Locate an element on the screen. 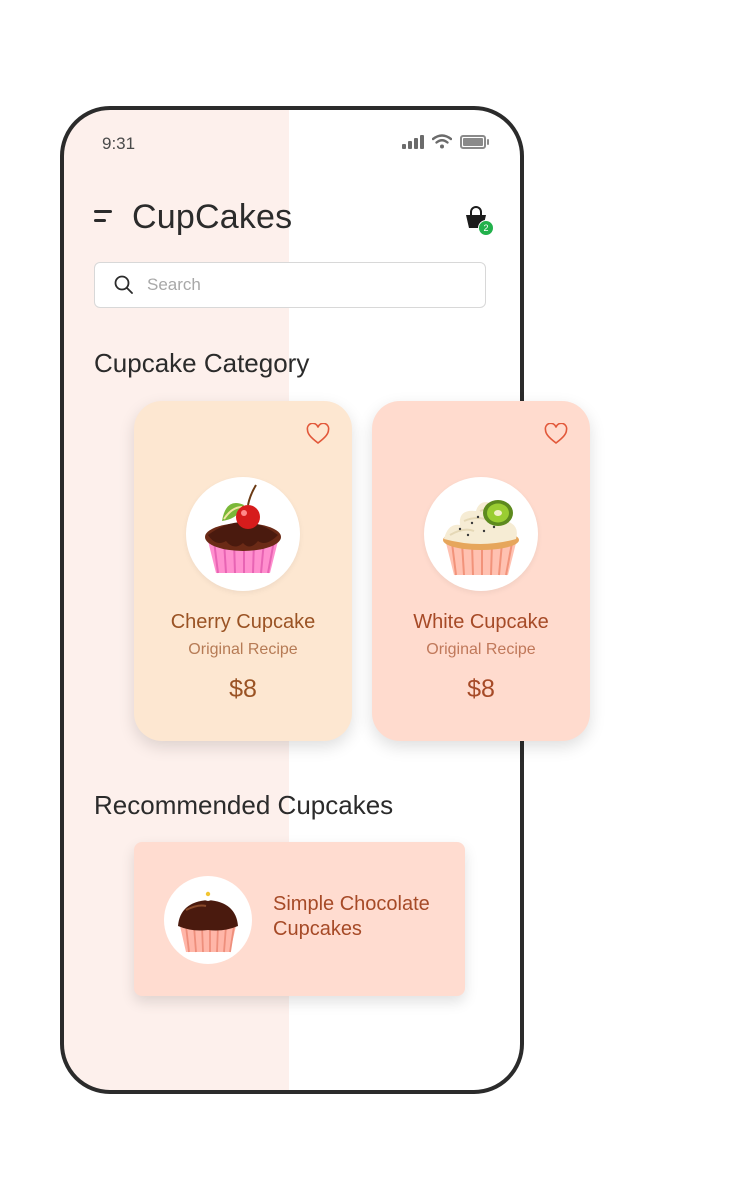 This screenshot has height=1200, width=737. category-card-cherry: Cherry Cupcake Original Recipe $8 is located at coordinates (243, 571).